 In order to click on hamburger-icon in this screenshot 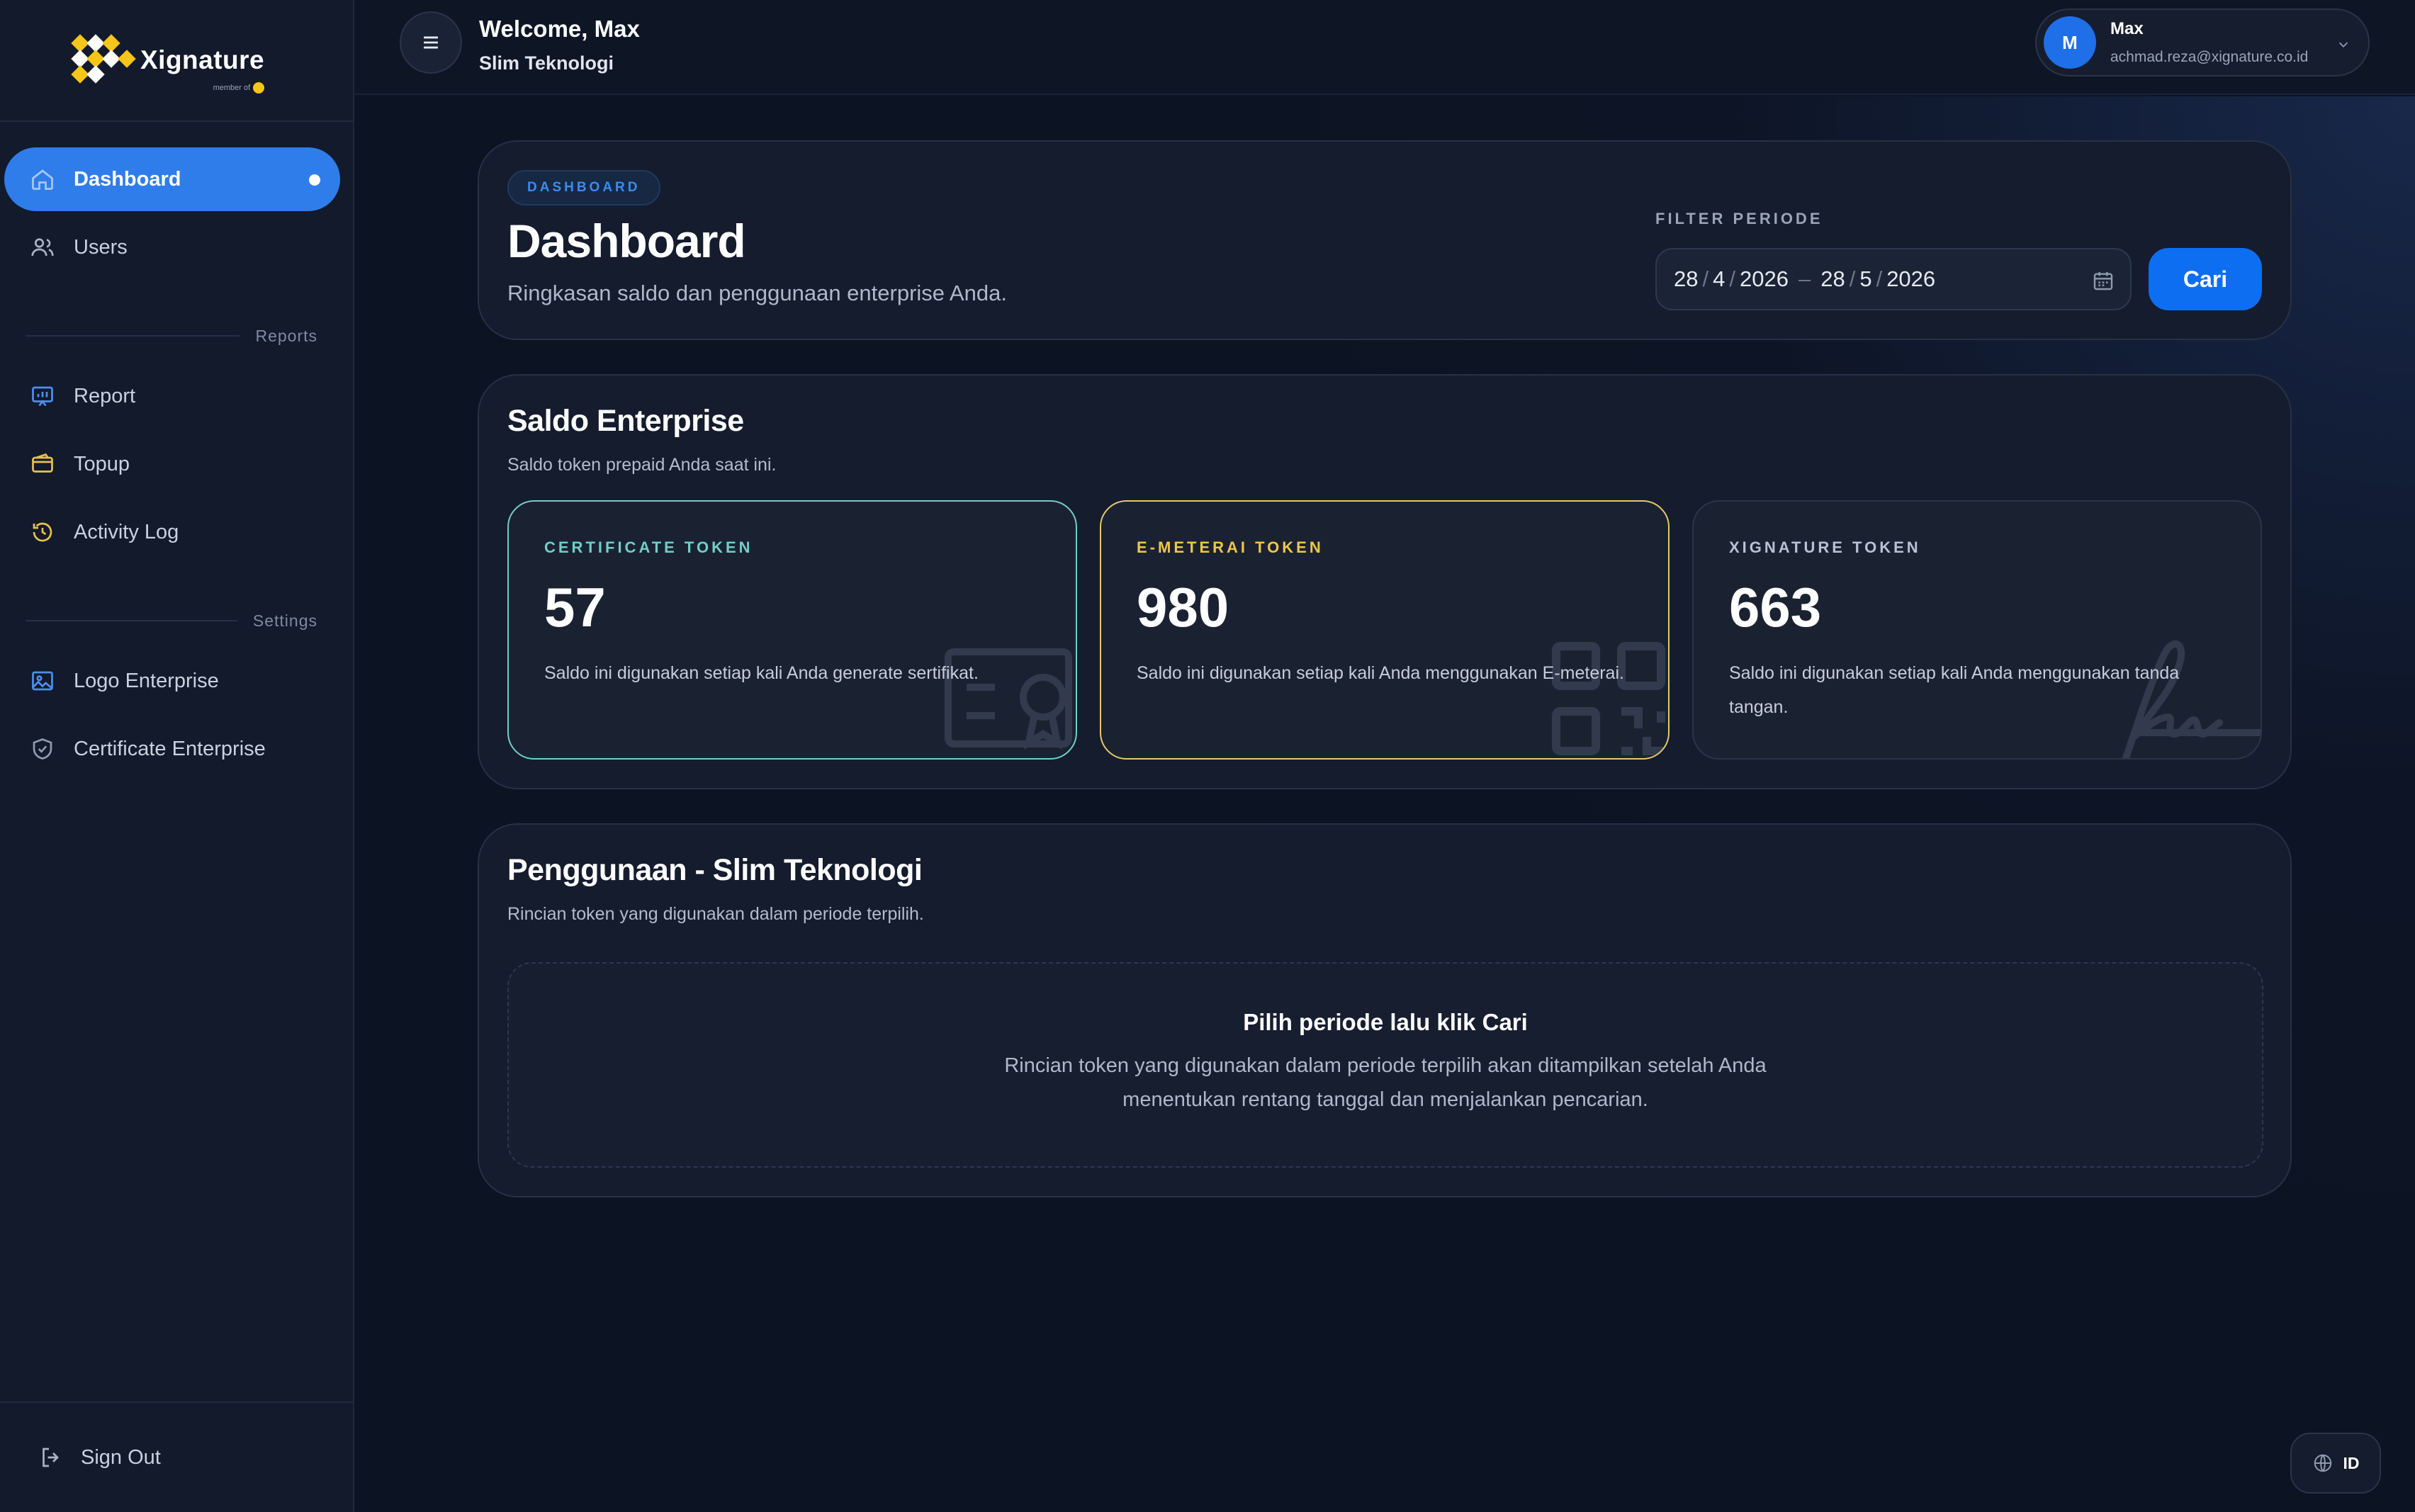, I will do `click(431, 42)`.